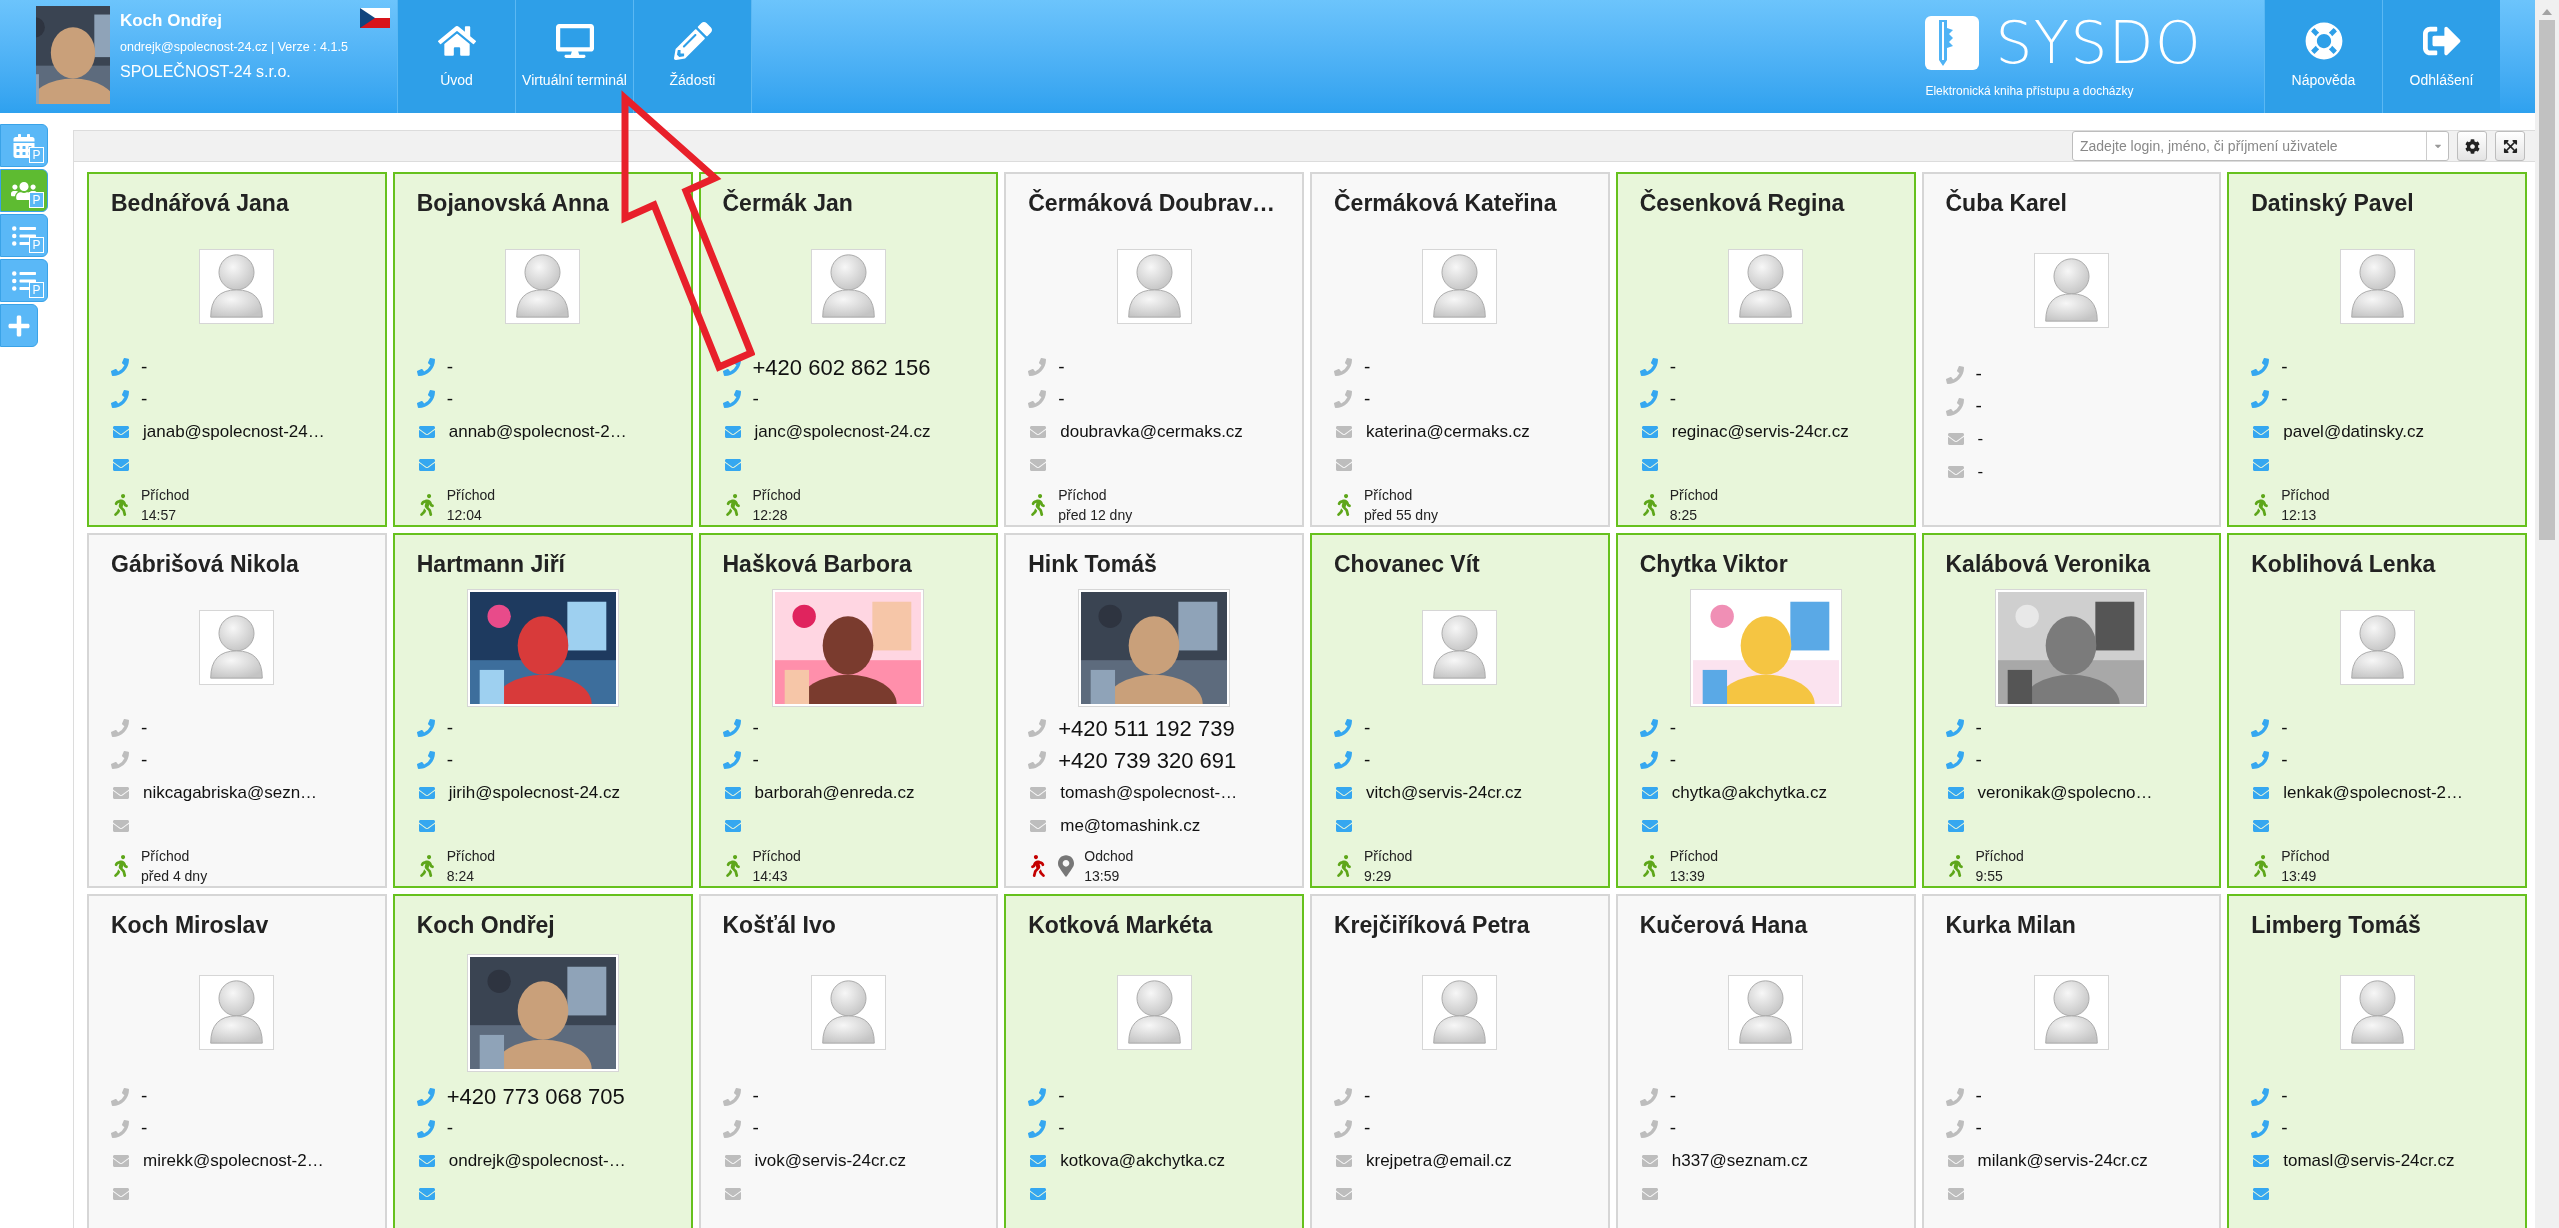 The height and width of the screenshot is (1228, 2559). Describe the element at coordinates (2510, 146) in the screenshot. I see `fullscreen-button` at that location.